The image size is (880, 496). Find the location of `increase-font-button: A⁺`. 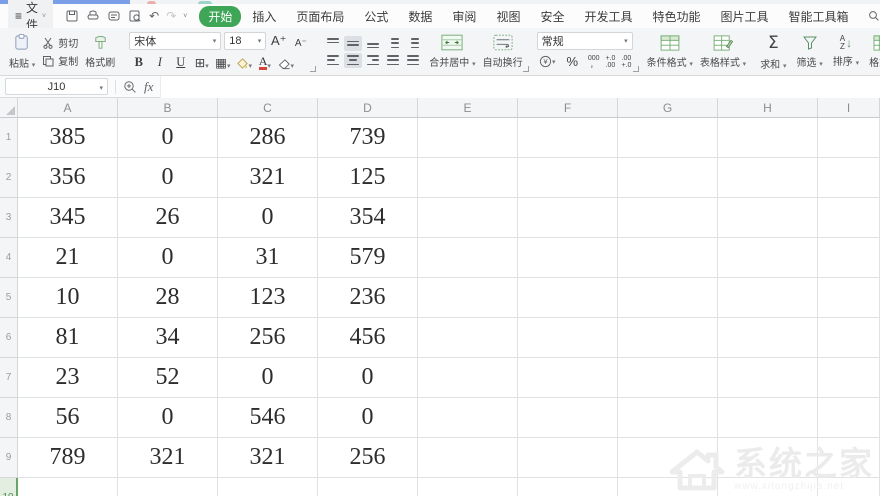

increase-font-button: A⁺ is located at coordinates (278, 41).